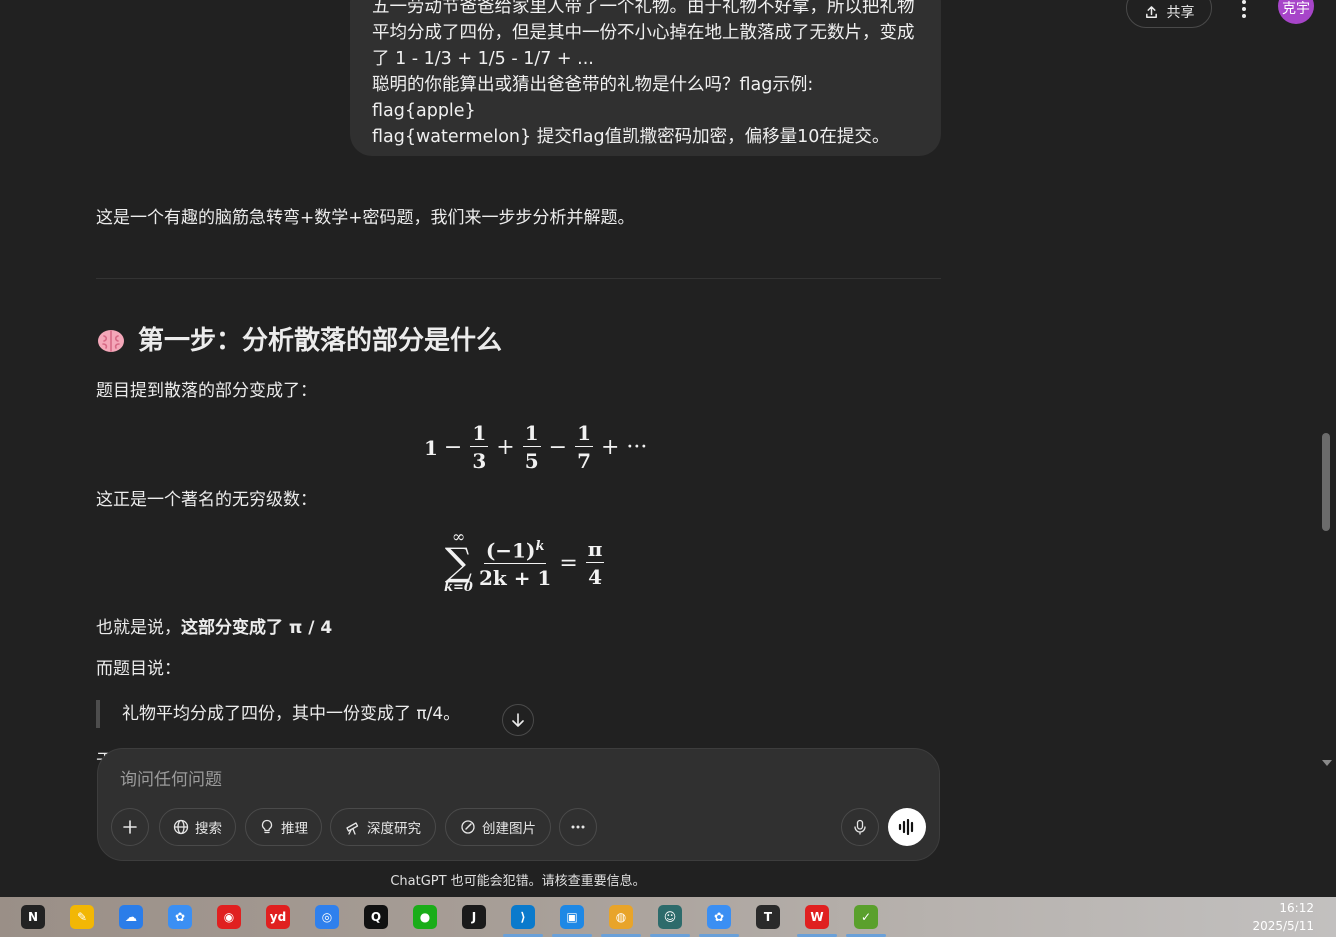 This screenshot has height=937, width=1336. Describe the element at coordinates (1326, 482) in the screenshot. I see `page-scrollbar-thumb` at that location.